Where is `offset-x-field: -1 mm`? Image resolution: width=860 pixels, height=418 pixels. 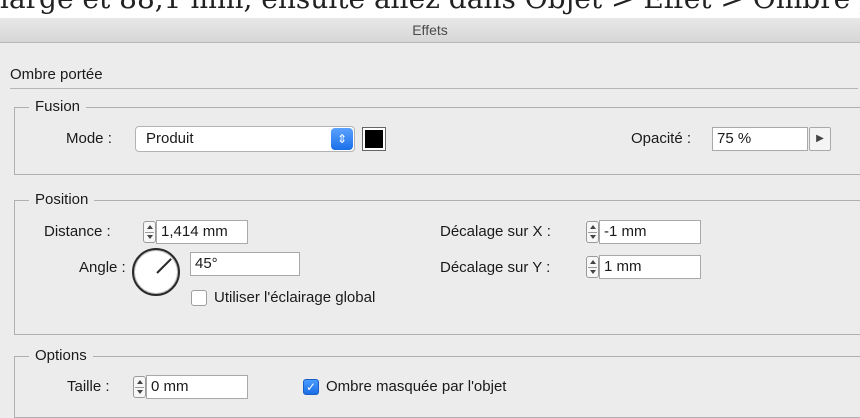
offset-x-field: -1 mm is located at coordinates (650, 232).